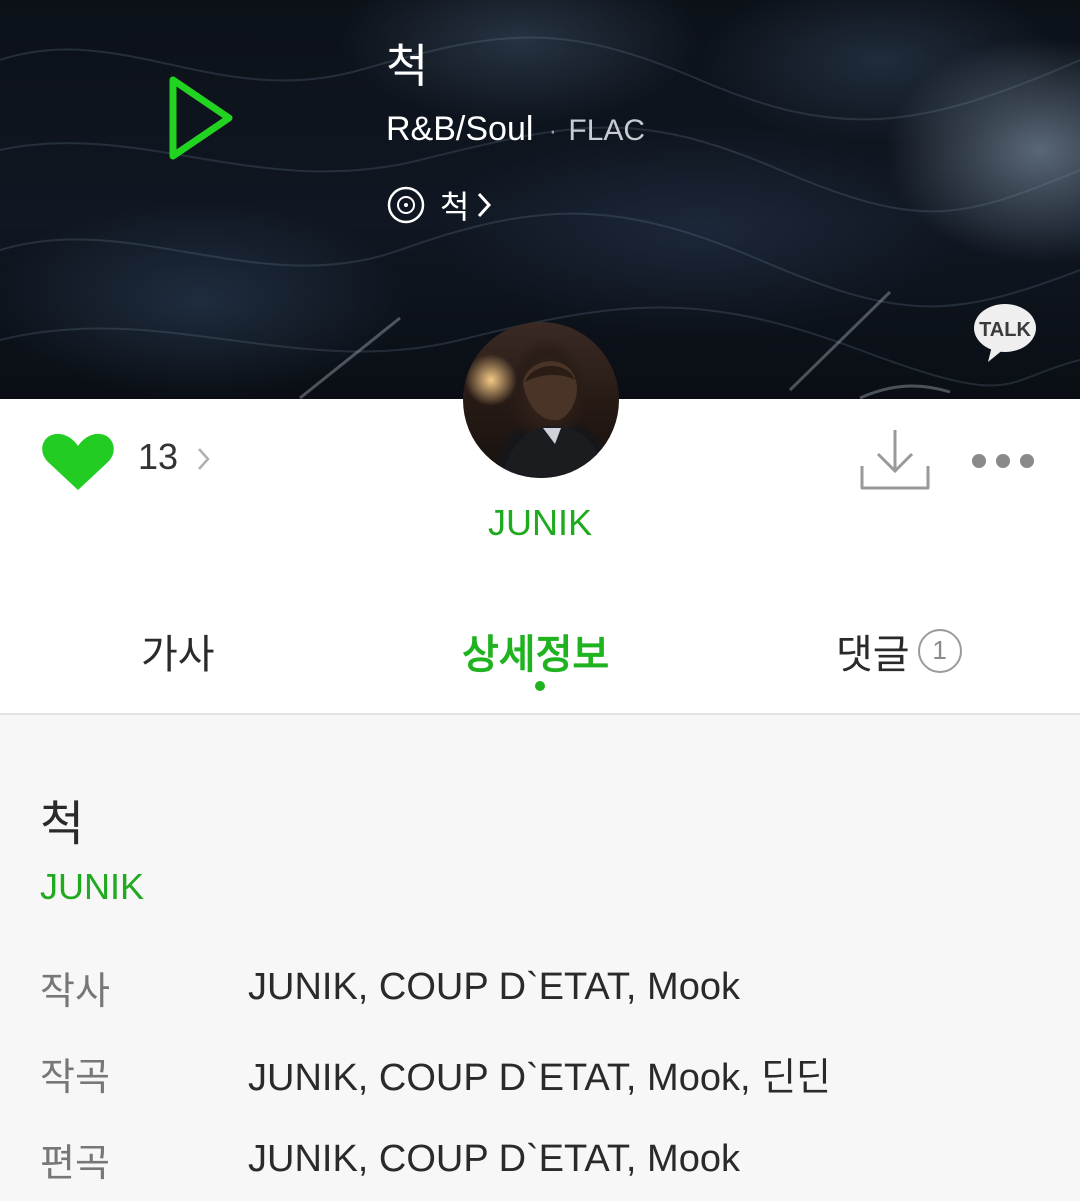  I want to click on tab-details: 상세정보, so click(535, 651).